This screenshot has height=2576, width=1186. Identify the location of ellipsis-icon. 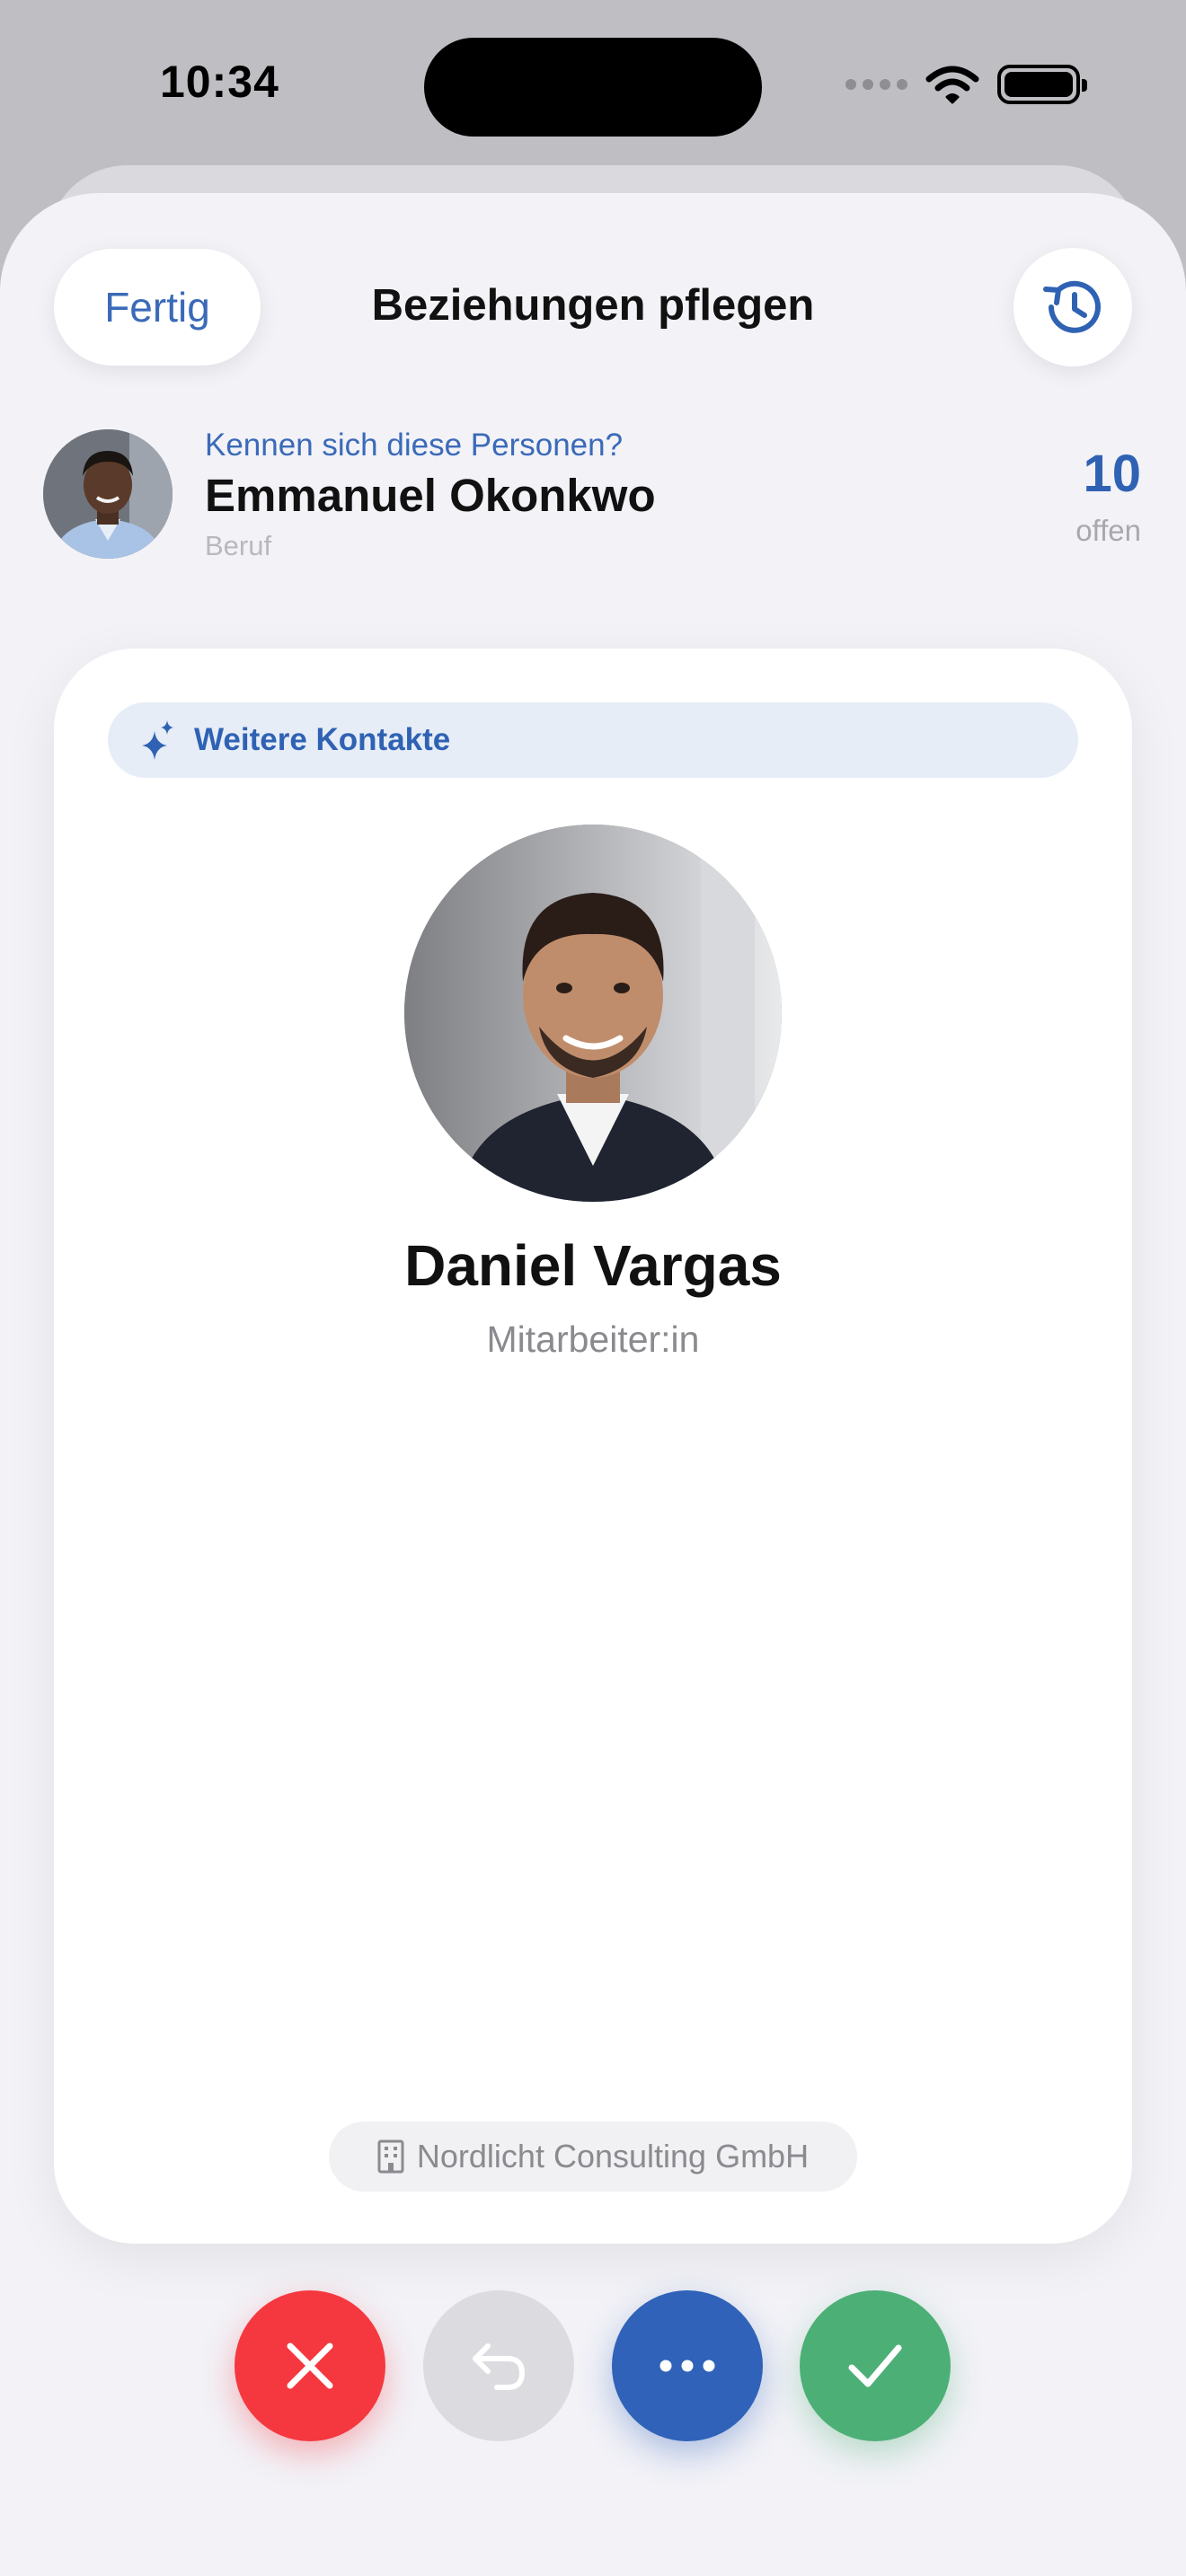
(687, 2366).